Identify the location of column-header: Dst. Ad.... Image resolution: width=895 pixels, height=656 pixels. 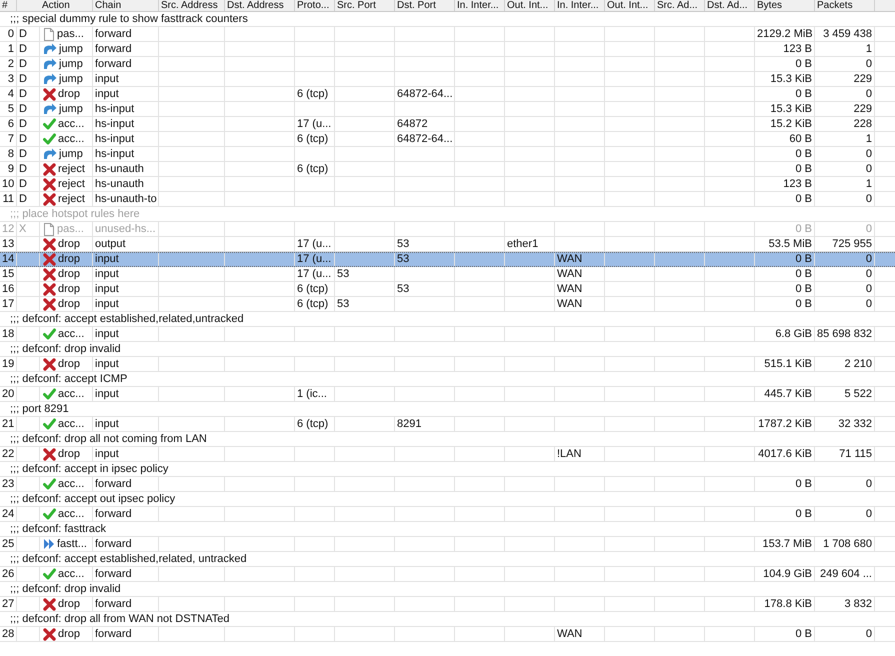
(727, 5).